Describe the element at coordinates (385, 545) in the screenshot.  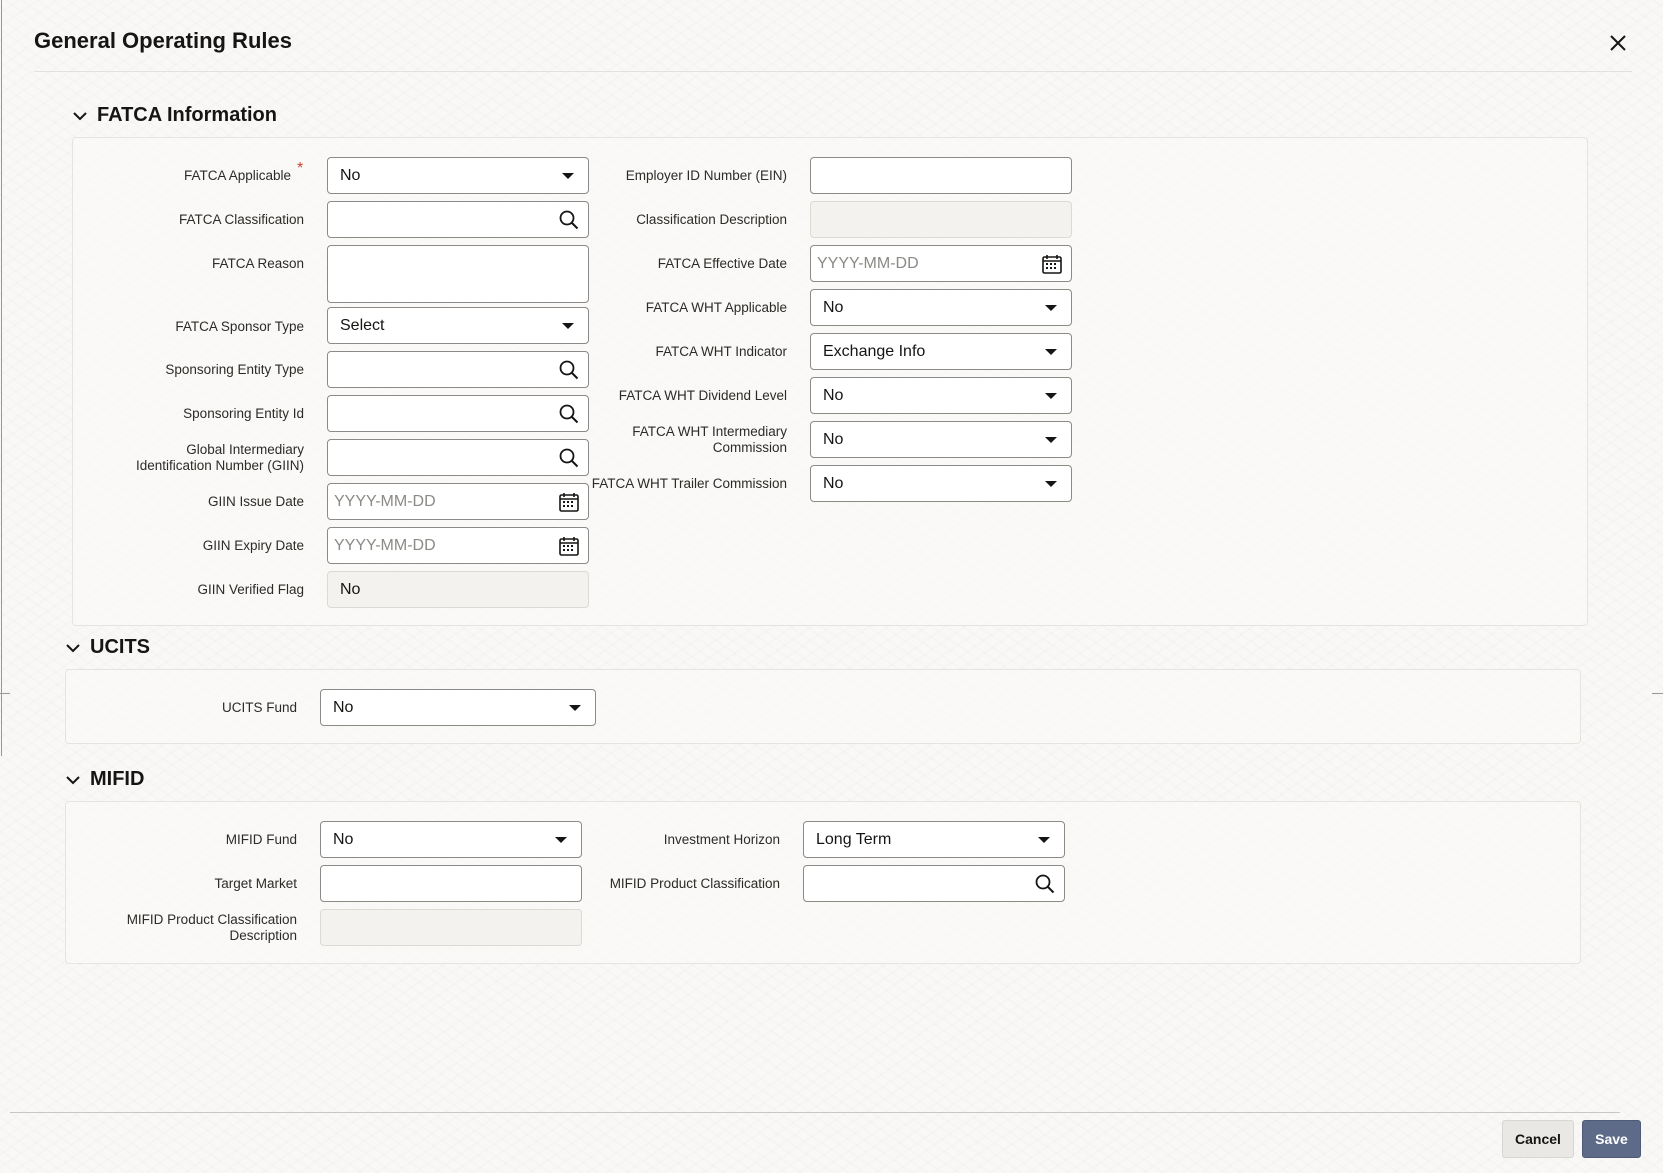
I see `giin-expiry-date-placeholder: YYYY-MM-DD` at that location.